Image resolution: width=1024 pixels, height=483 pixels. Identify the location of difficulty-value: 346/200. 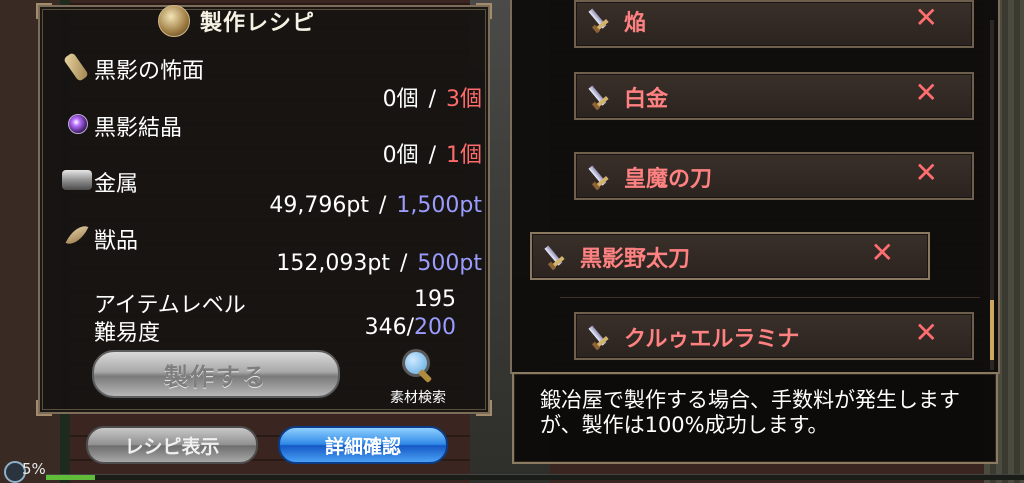
(410, 327).